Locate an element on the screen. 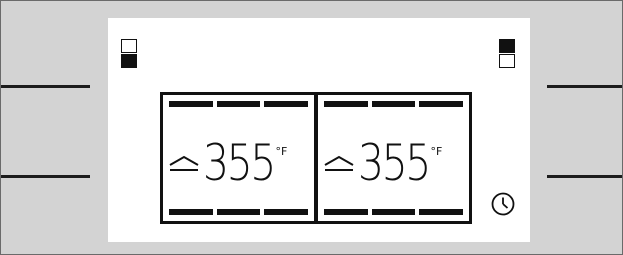  right-lower-softkey is located at coordinates (584, 176).